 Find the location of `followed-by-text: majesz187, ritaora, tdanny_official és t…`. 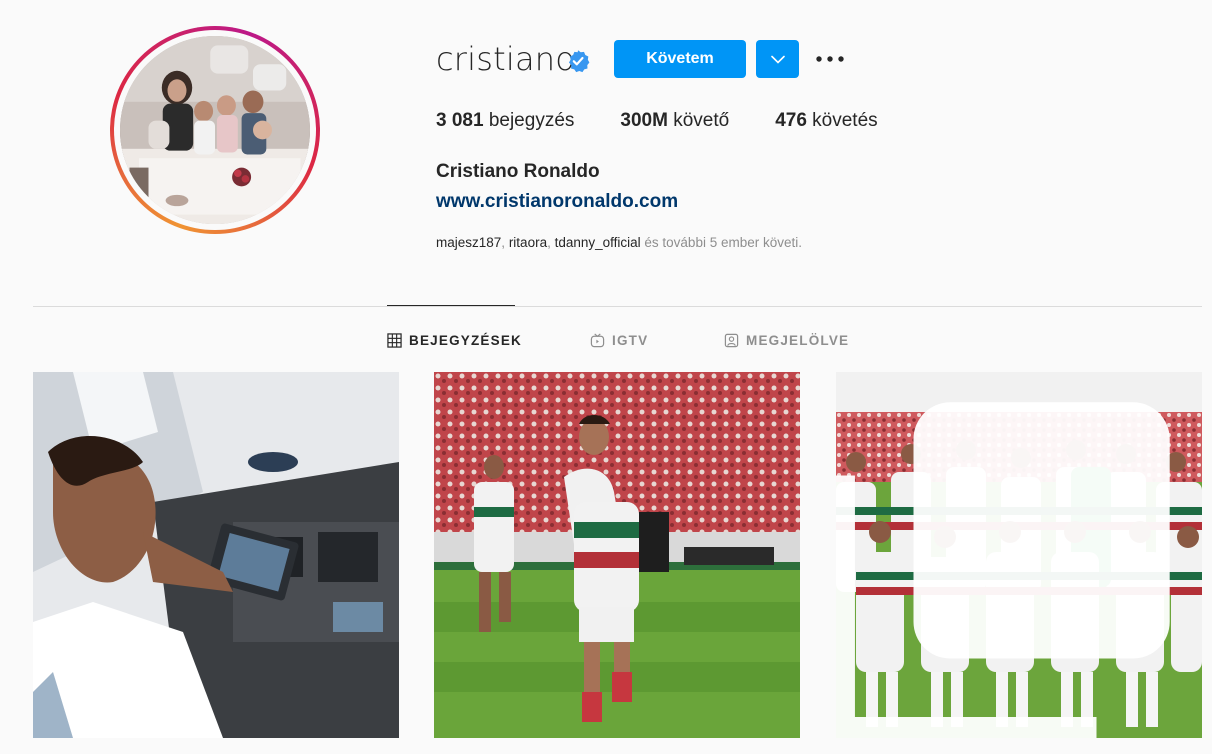

followed-by-text: majesz187, ritaora, tdanny_official és t… is located at coordinates (619, 242).